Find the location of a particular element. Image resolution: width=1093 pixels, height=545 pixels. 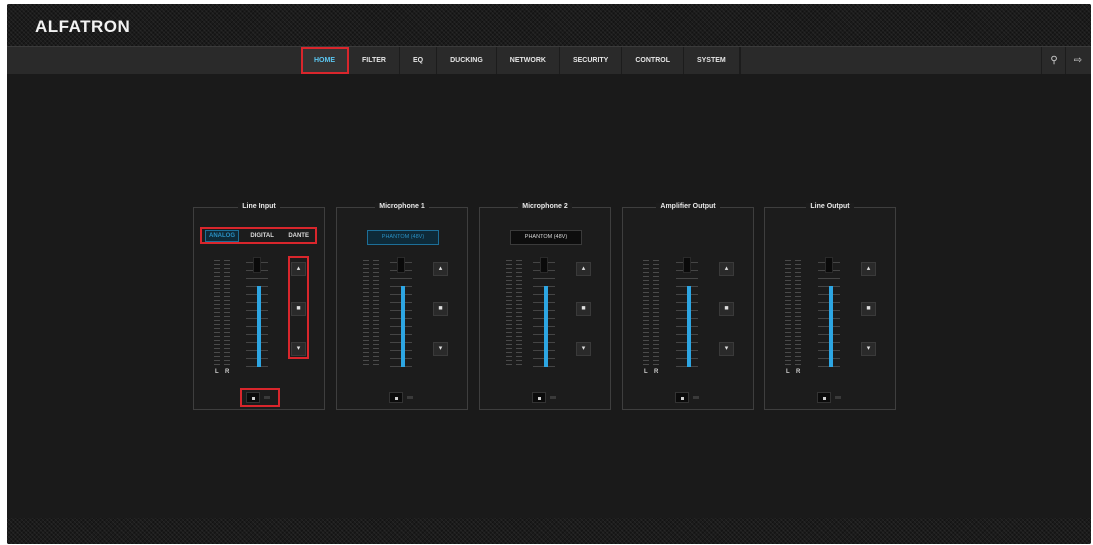

source-analog-button: ANALOG is located at coordinates (222, 235).